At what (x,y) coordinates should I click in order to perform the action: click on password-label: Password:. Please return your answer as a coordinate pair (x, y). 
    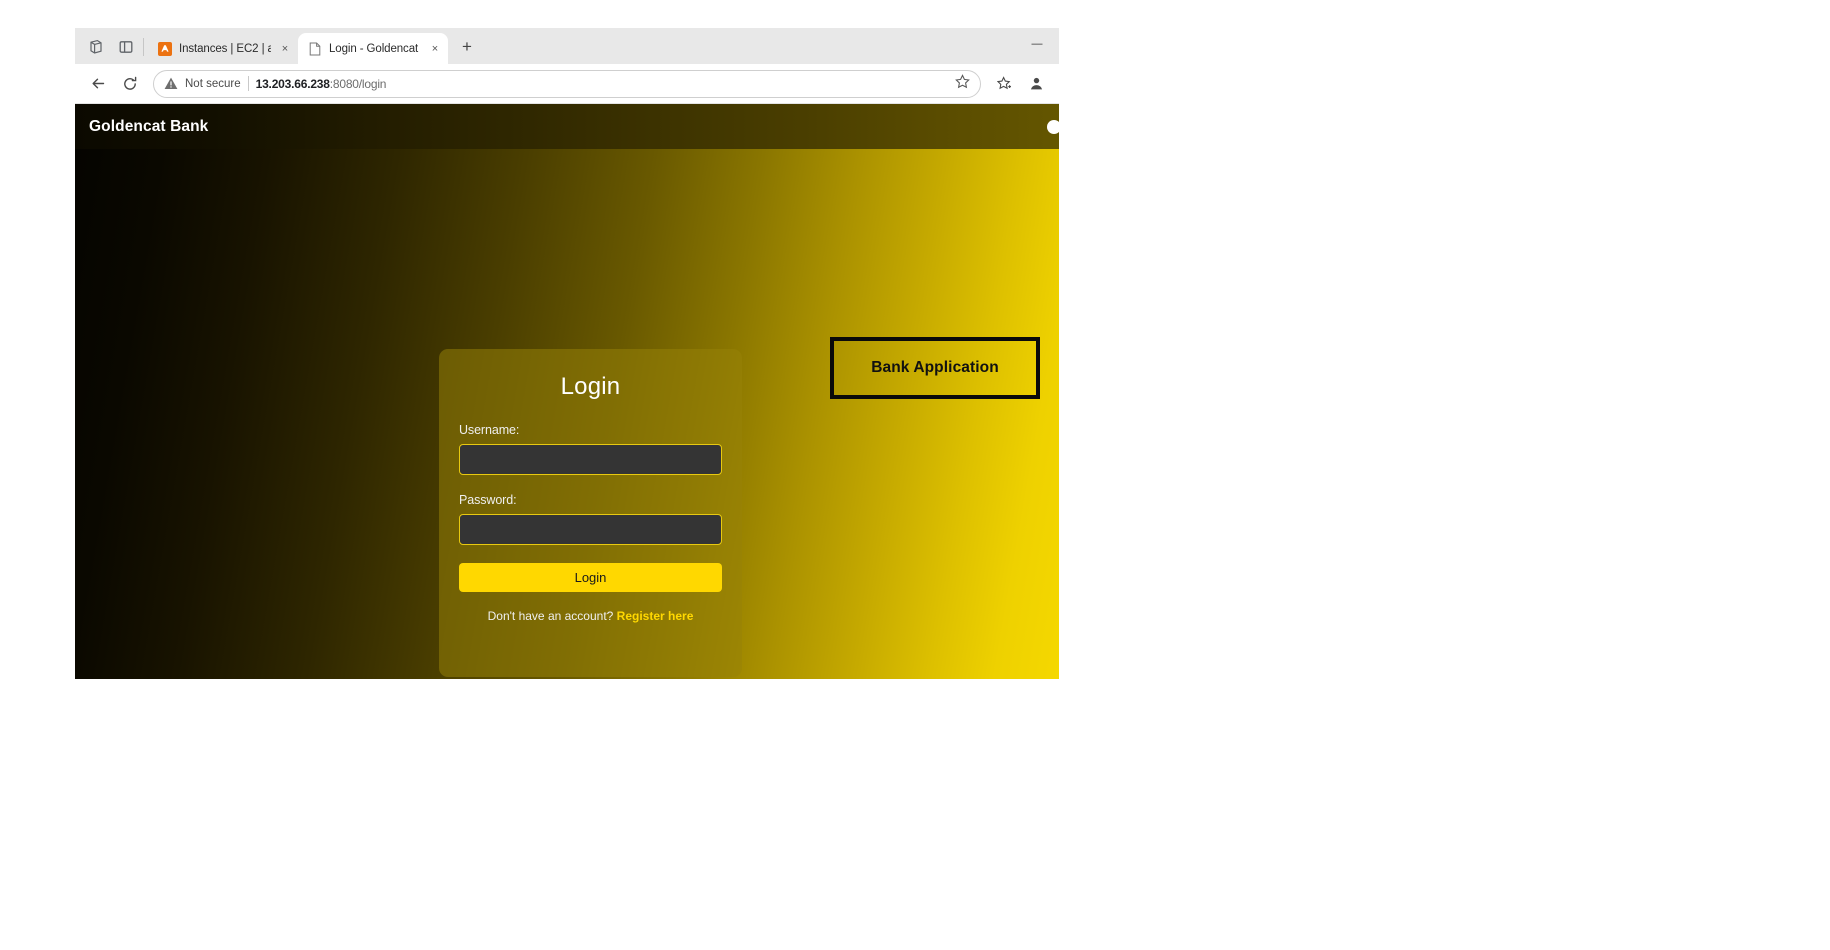
    Looking at the image, I should click on (488, 500).